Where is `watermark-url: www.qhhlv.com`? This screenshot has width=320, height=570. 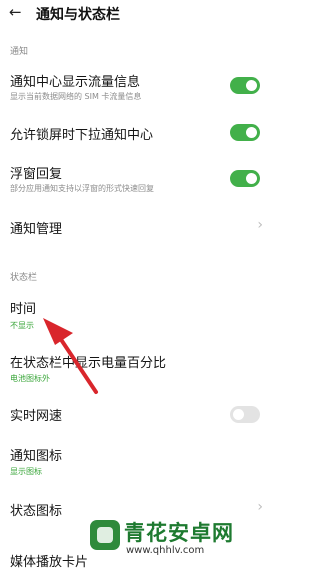 watermark-url: www.qhhlv.com is located at coordinates (165, 550).